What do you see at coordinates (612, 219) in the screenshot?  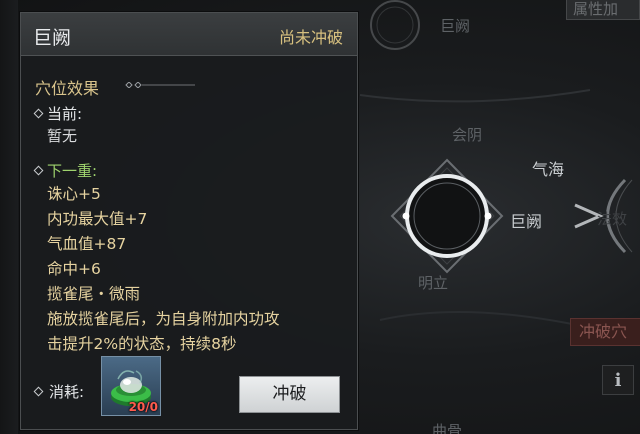 I see `bg-side-text: 法效` at bounding box center [612, 219].